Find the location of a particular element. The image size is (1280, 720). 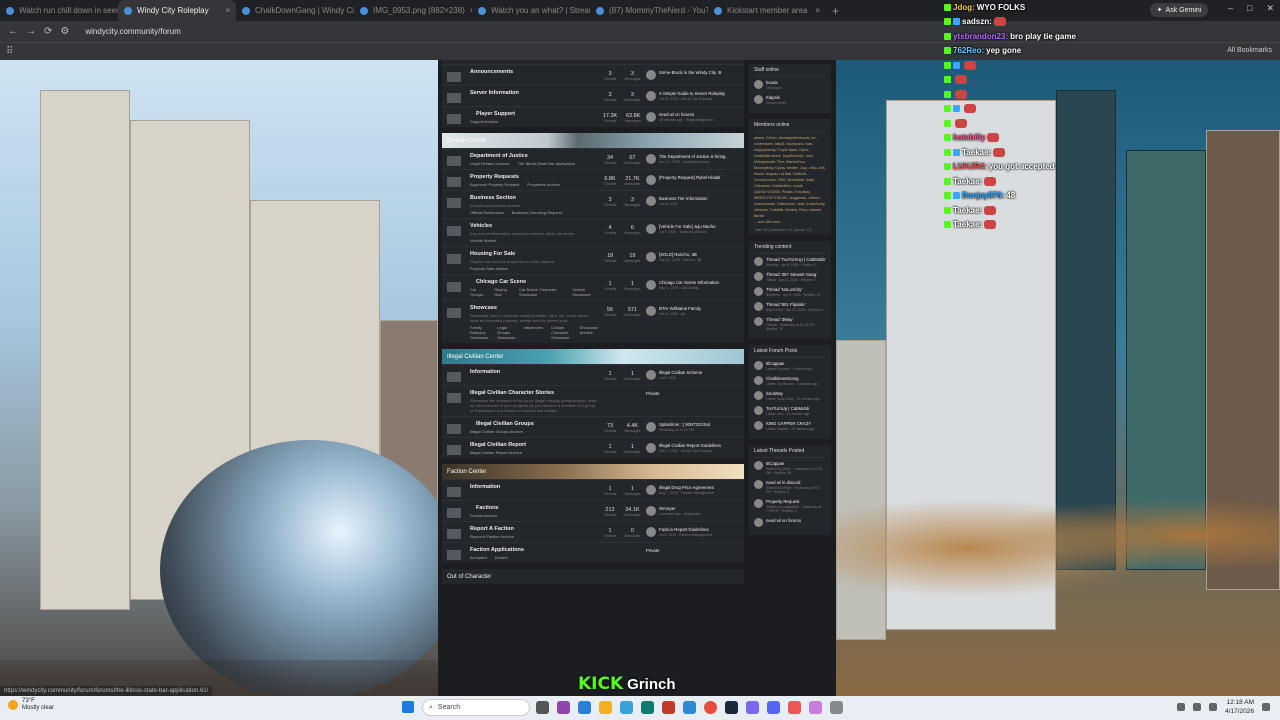

subforum-link: Legal Firearm License is located at coordinates (490, 163).